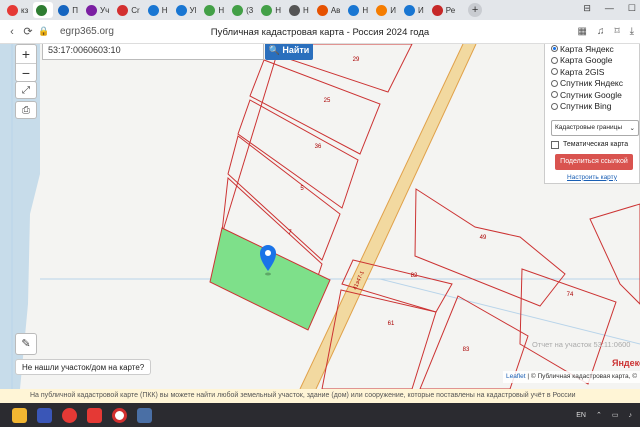  Describe the element at coordinates (393, 10) in the screenshot. I see `tab-label: И` at that location.